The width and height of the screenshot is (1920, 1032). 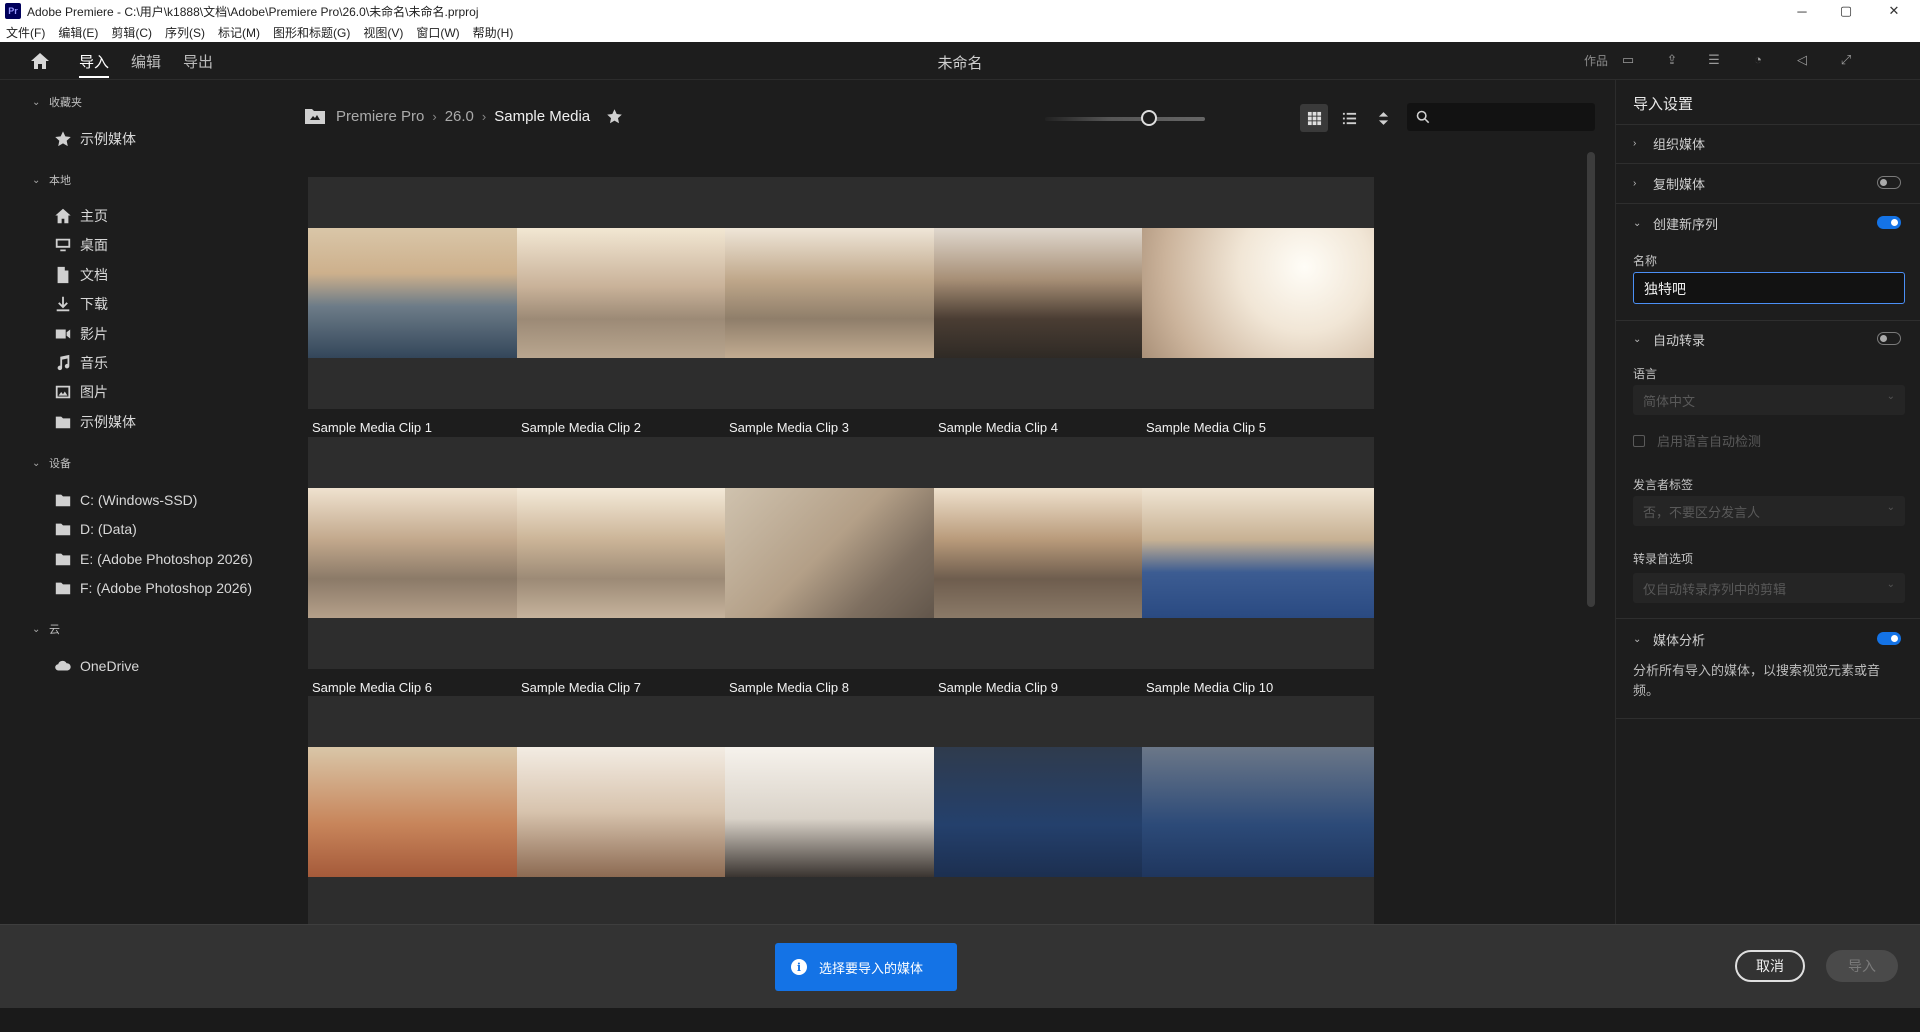 I want to click on copy-media-toggle, so click(x=1889, y=182).